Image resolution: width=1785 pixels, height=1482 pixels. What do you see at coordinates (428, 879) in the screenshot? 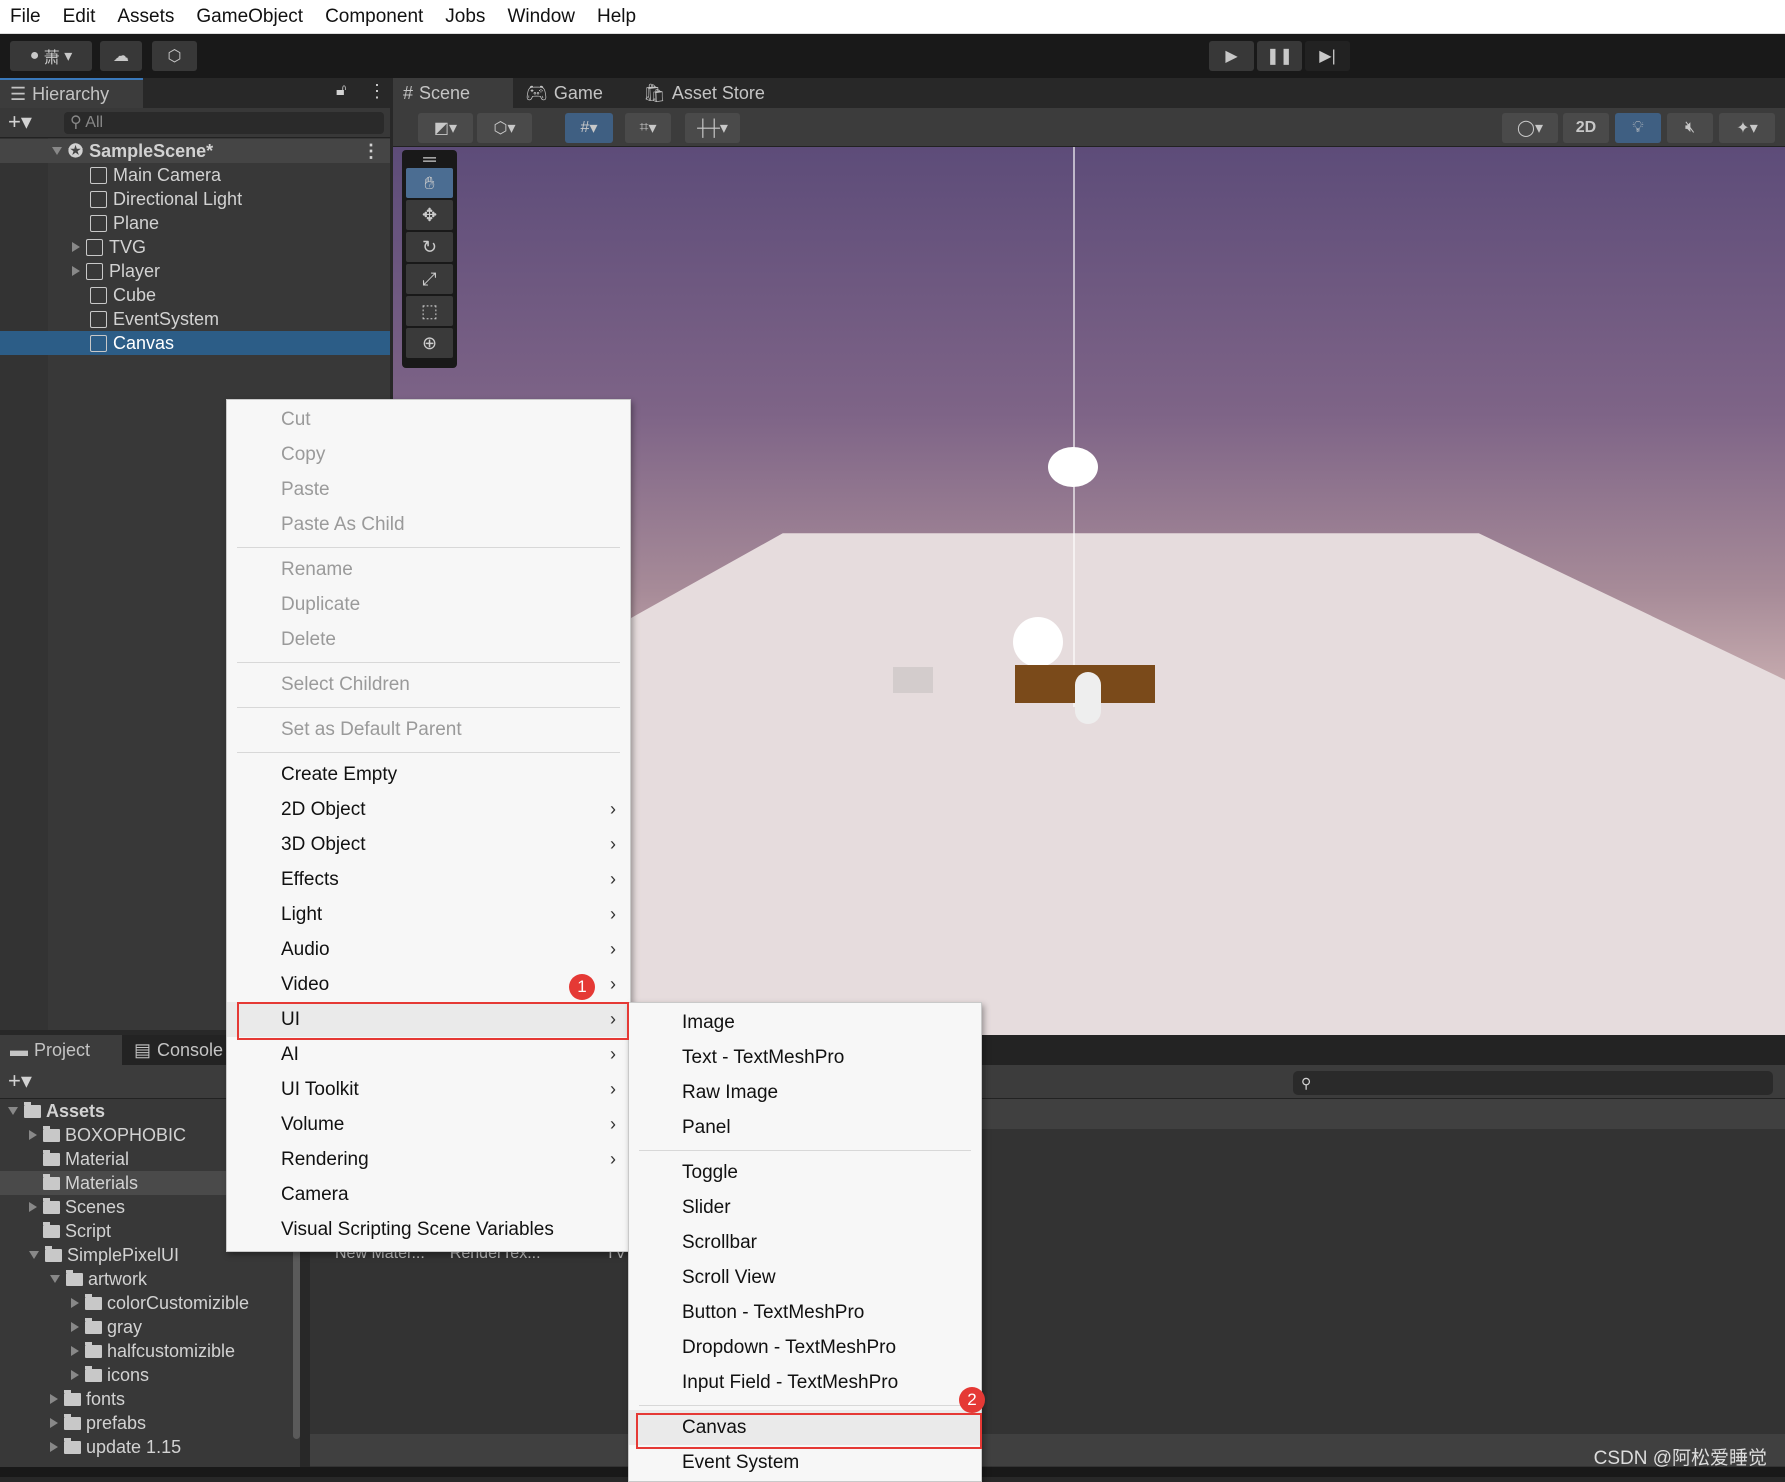
I see `menu-item-effects: Effects ›` at bounding box center [428, 879].